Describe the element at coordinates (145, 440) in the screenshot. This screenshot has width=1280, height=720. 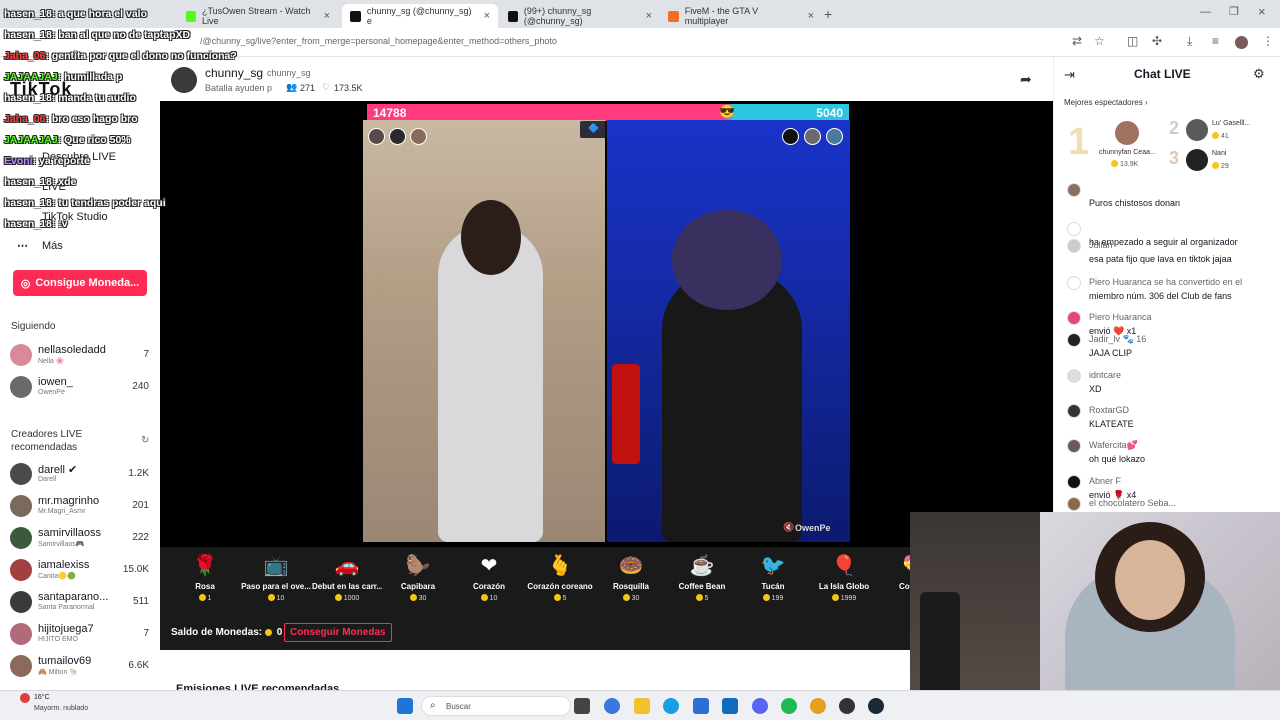
I see `refresh-icon: ↻` at that location.